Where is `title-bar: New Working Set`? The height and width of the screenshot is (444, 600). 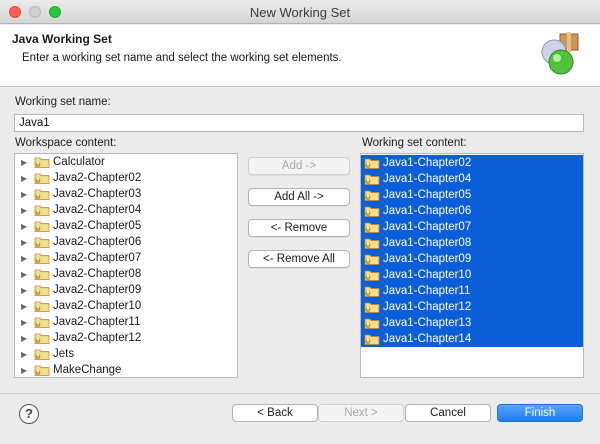
title-bar: New Working Set is located at coordinates (300, 12).